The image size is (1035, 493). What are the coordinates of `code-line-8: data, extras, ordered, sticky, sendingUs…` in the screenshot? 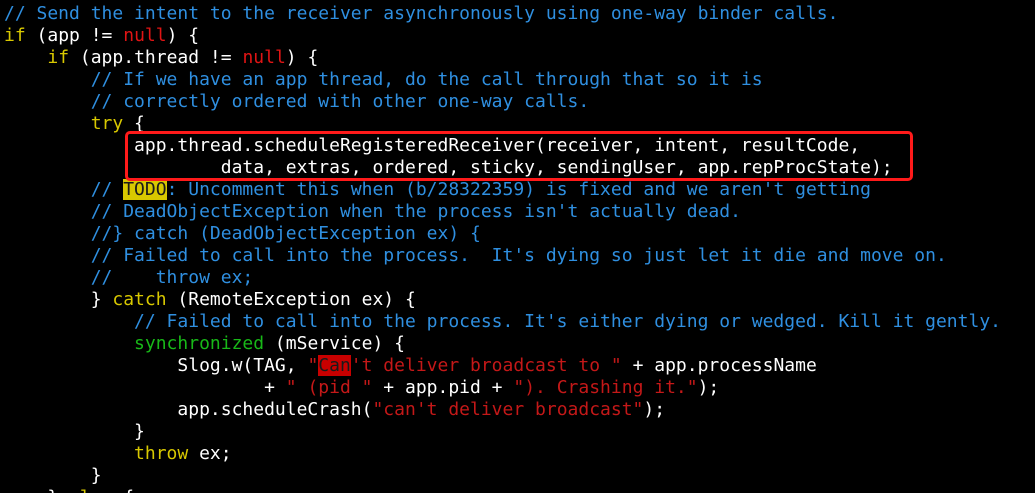 It's located at (448, 168).